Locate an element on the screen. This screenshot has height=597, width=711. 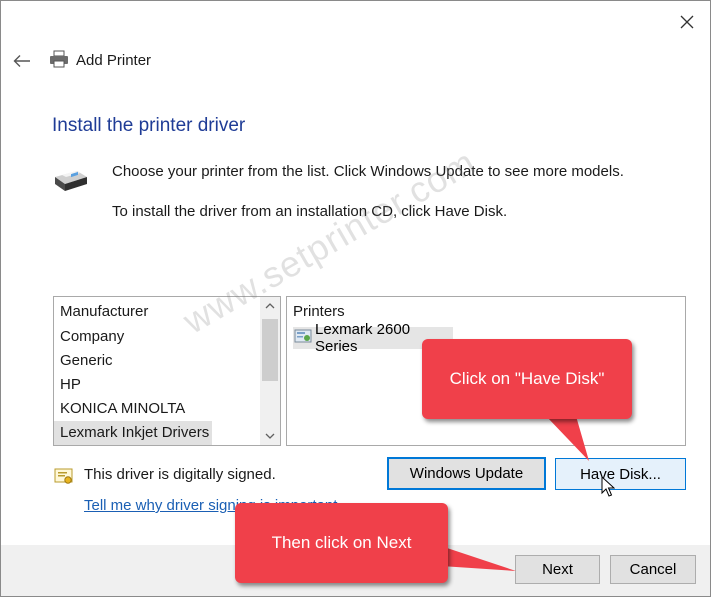
back-arrow-icon is located at coordinates (21, 61).